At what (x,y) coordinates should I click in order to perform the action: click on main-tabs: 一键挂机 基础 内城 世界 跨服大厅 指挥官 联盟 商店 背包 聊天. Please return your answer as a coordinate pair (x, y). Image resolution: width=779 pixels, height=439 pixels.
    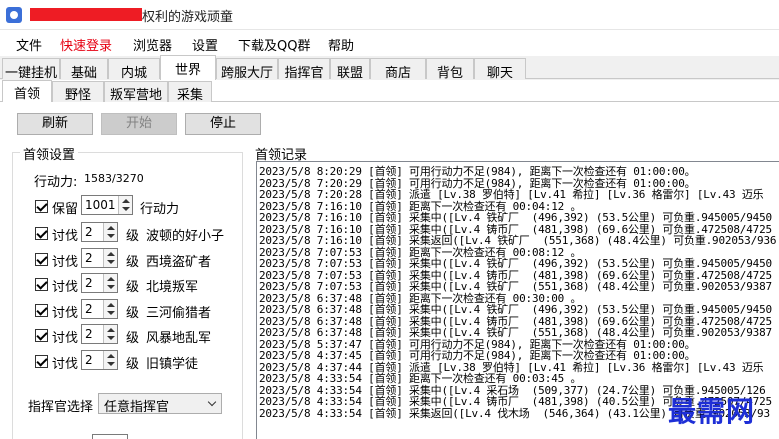
    Looking at the image, I should click on (389, 68).